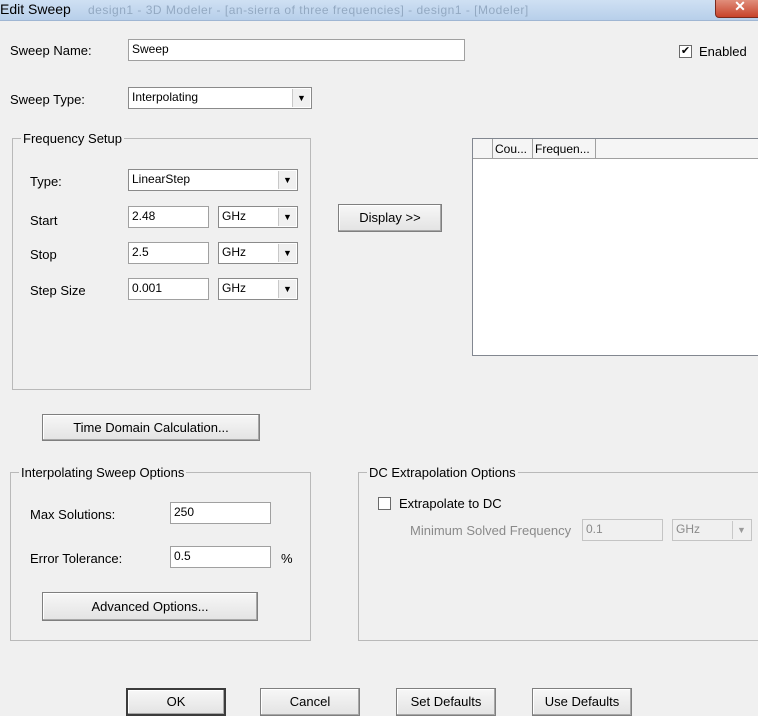 The height and width of the screenshot is (716, 758). Describe the element at coordinates (161, 179) in the screenshot. I see `frequency-type-value: LinearStep` at that location.